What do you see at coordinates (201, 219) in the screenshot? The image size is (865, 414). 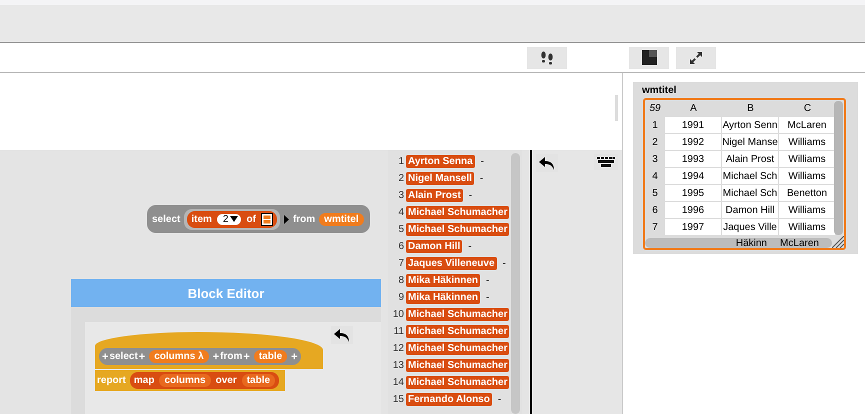 I see `block-label: item` at bounding box center [201, 219].